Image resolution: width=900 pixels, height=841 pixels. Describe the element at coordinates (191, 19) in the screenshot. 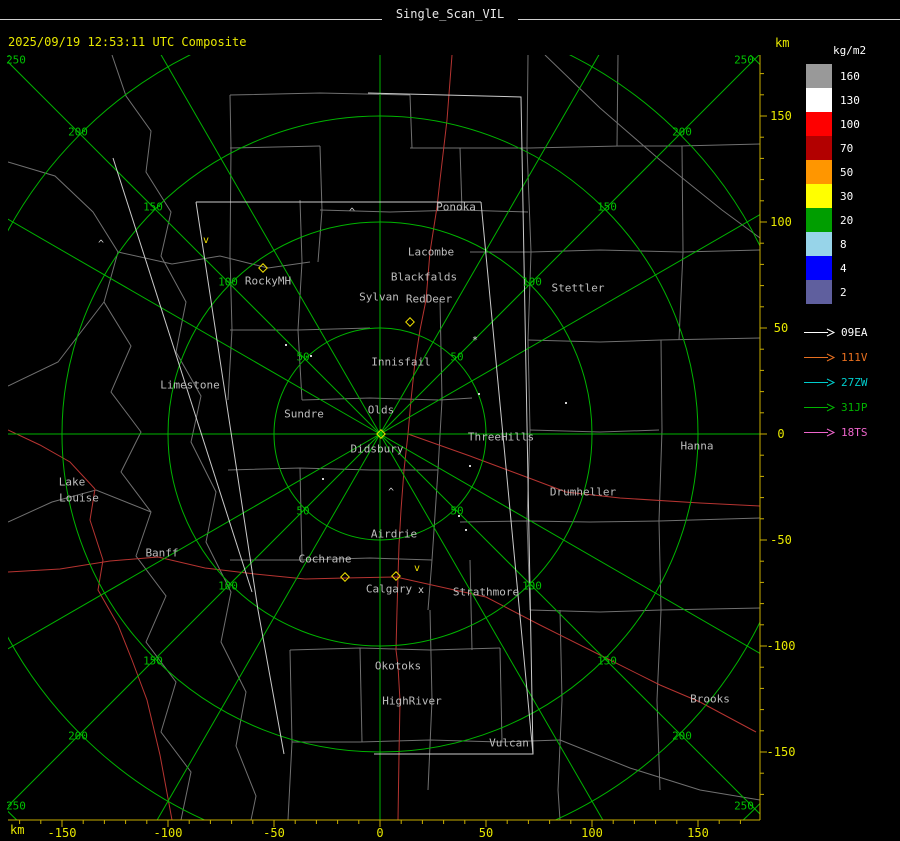

I see `title-rule-left` at that location.